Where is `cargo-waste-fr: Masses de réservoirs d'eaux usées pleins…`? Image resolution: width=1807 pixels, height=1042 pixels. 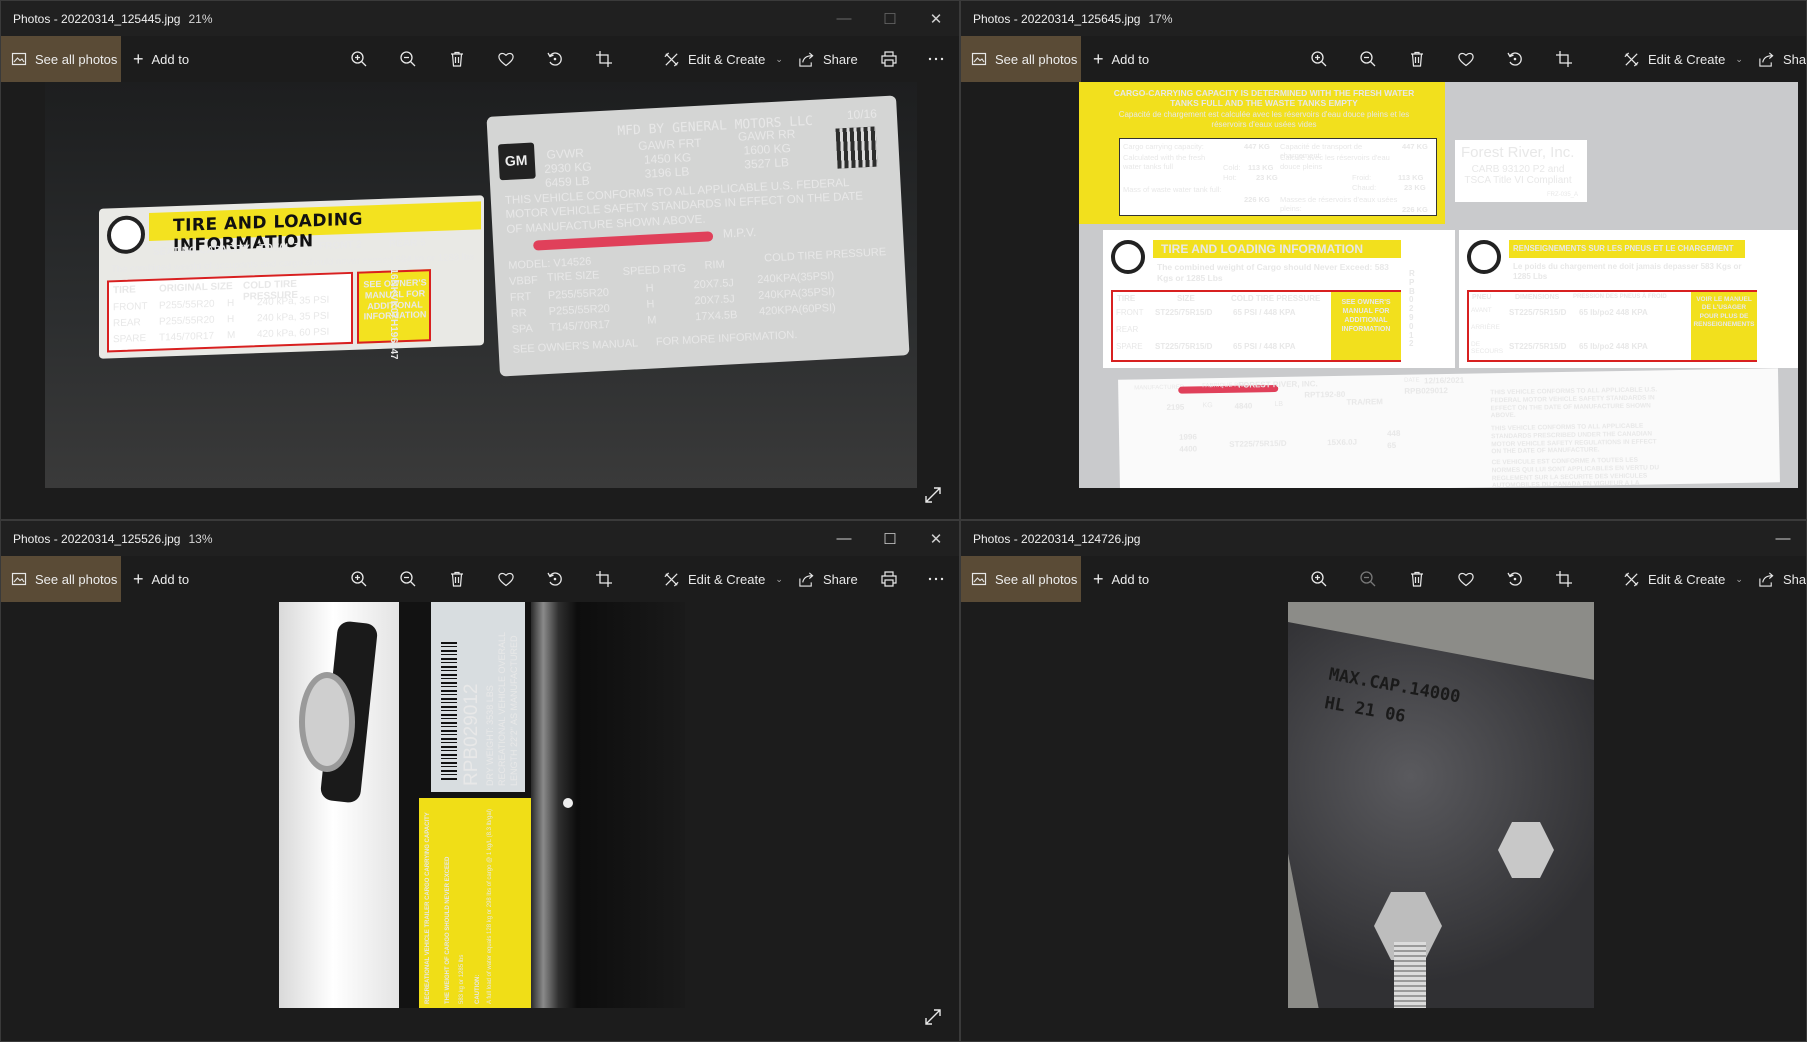
cargo-waste-fr: Masses de réservoirs d'eaux usées pleins… is located at coordinates (1339, 204).